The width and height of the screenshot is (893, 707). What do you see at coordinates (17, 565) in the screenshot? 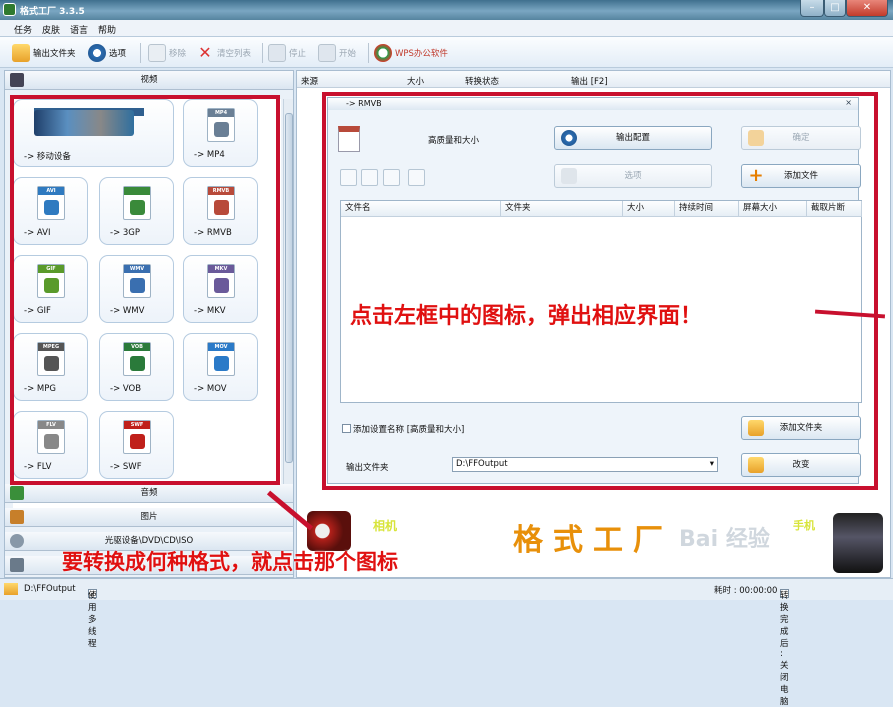
I see `tools-icon` at bounding box center [17, 565].